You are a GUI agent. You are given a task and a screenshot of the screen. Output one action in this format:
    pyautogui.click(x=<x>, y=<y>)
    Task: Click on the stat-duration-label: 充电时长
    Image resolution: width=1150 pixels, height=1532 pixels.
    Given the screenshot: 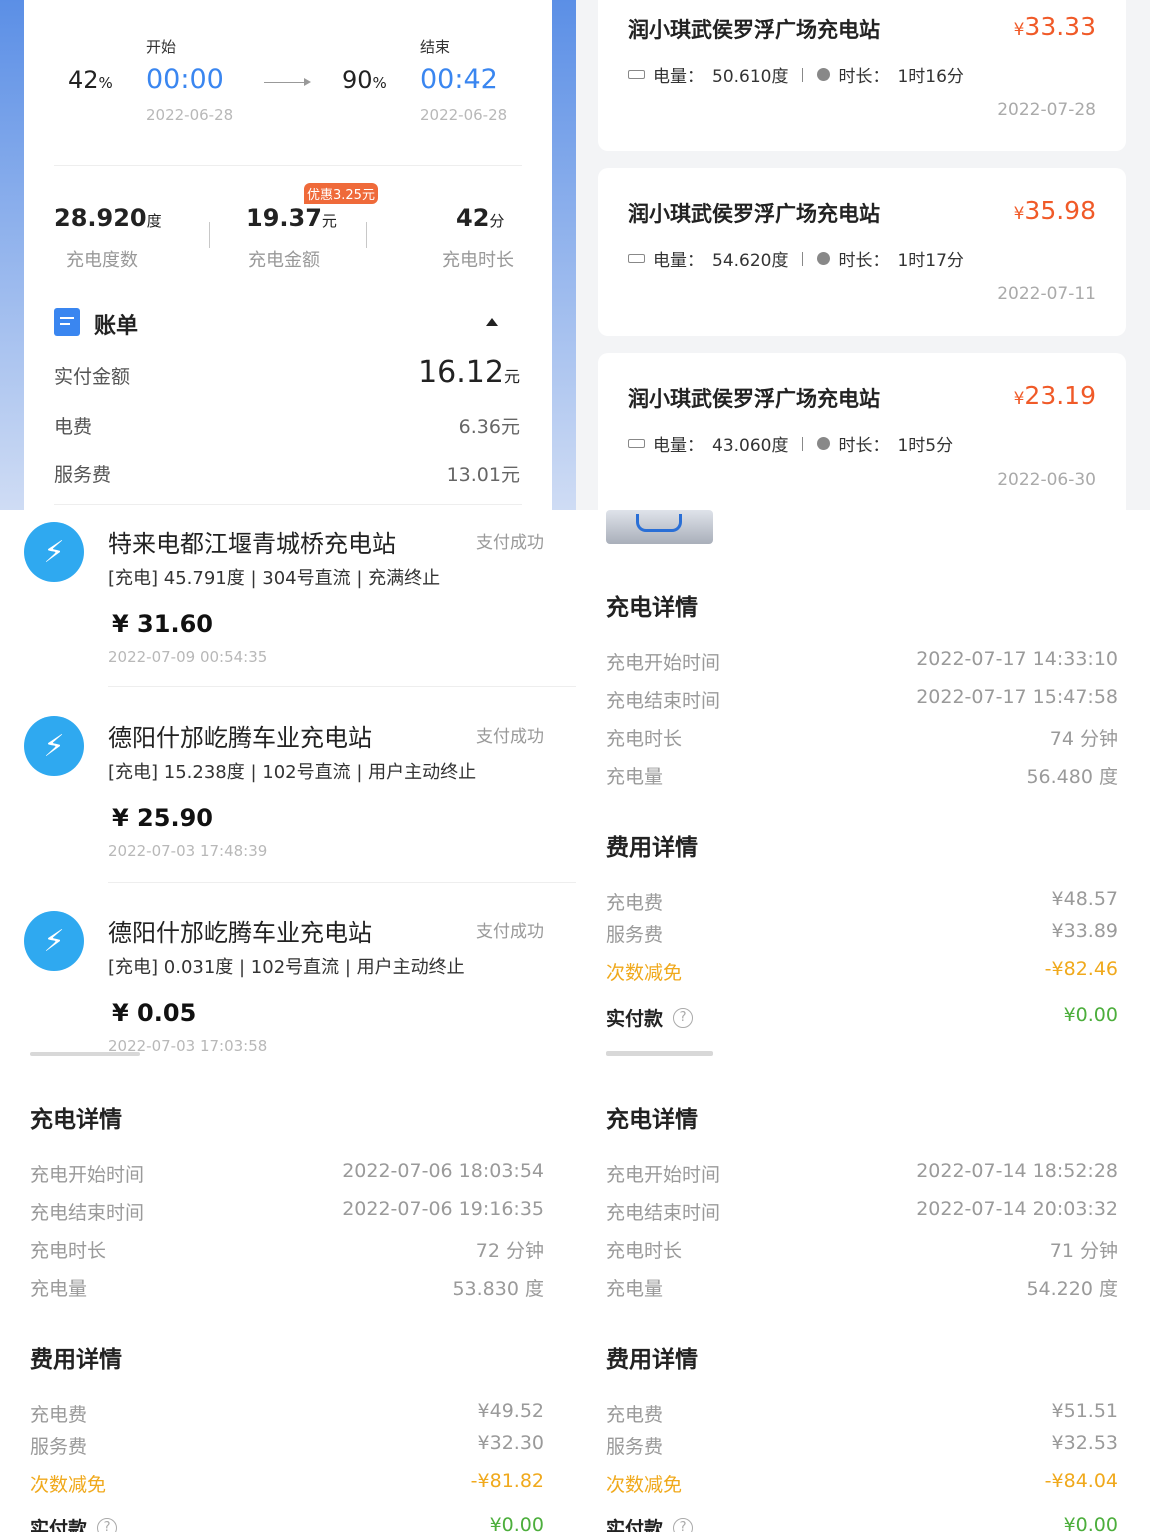 What is the action you would take?
    pyautogui.click(x=478, y=260)
    